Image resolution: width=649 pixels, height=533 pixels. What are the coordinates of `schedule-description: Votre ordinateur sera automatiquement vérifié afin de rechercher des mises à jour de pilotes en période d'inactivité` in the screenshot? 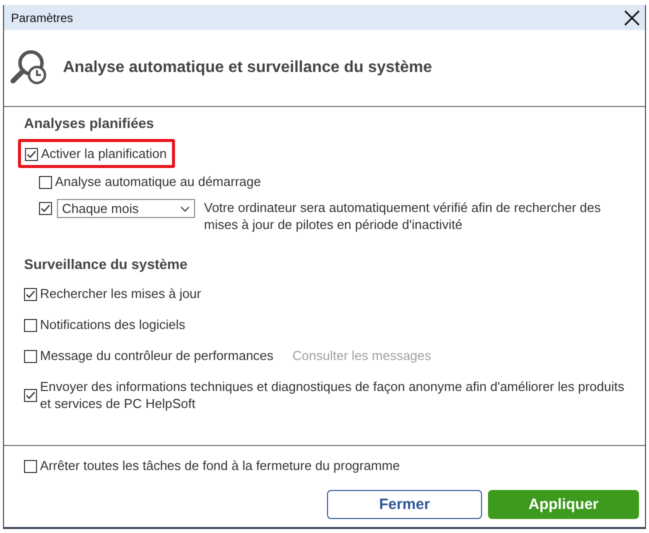 It's located at (403, 216).